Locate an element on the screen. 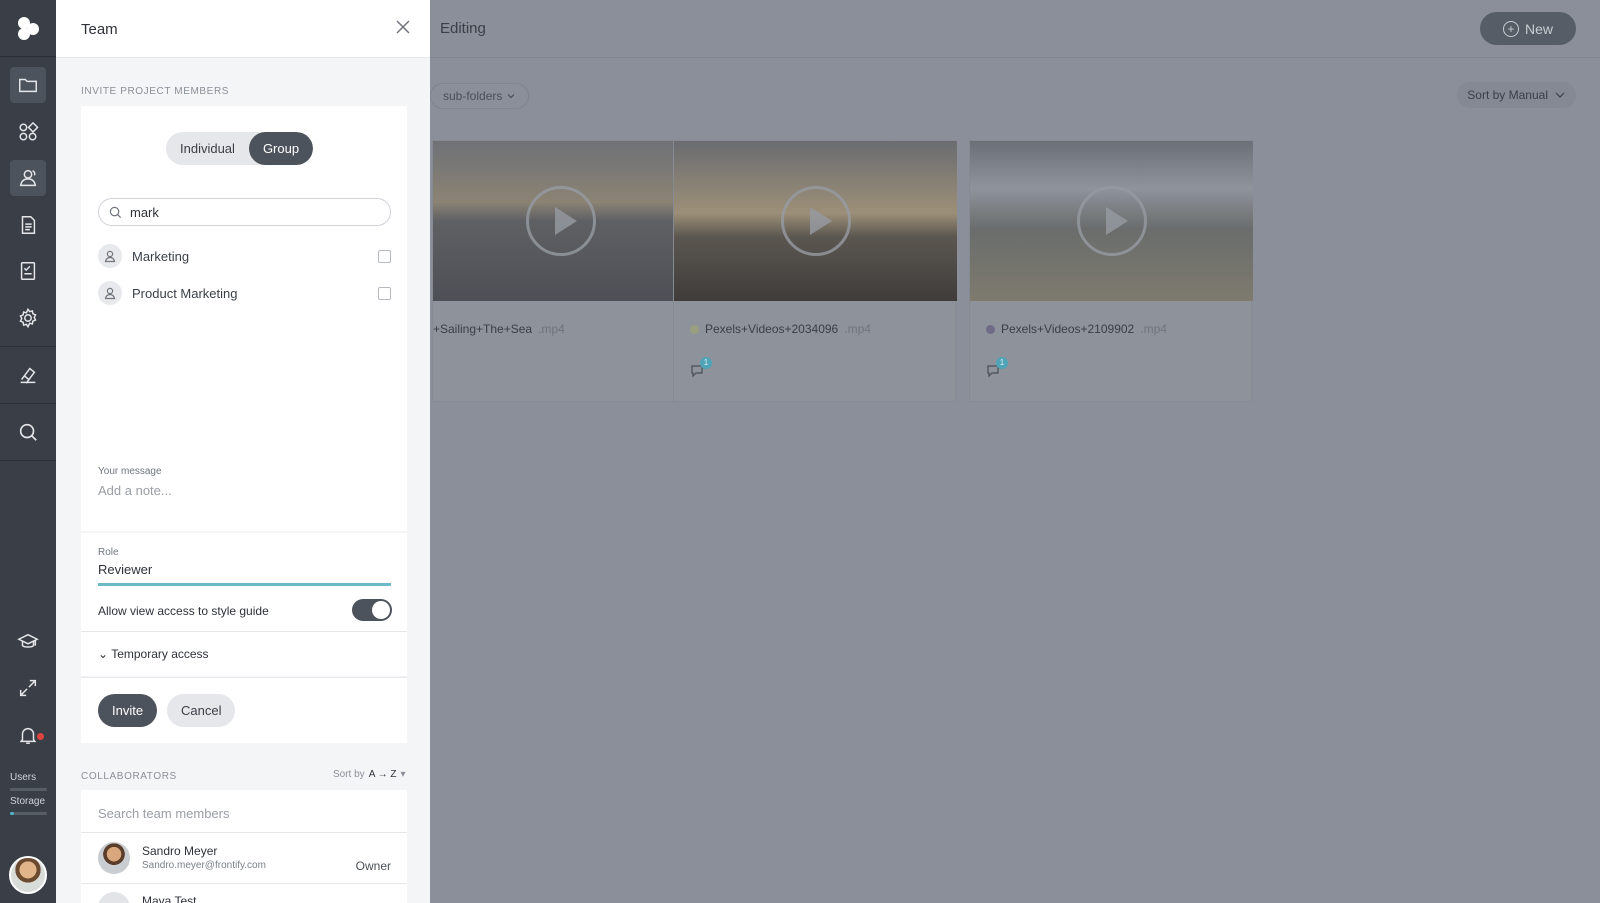  role-underline is located at coordinates (244, 584).